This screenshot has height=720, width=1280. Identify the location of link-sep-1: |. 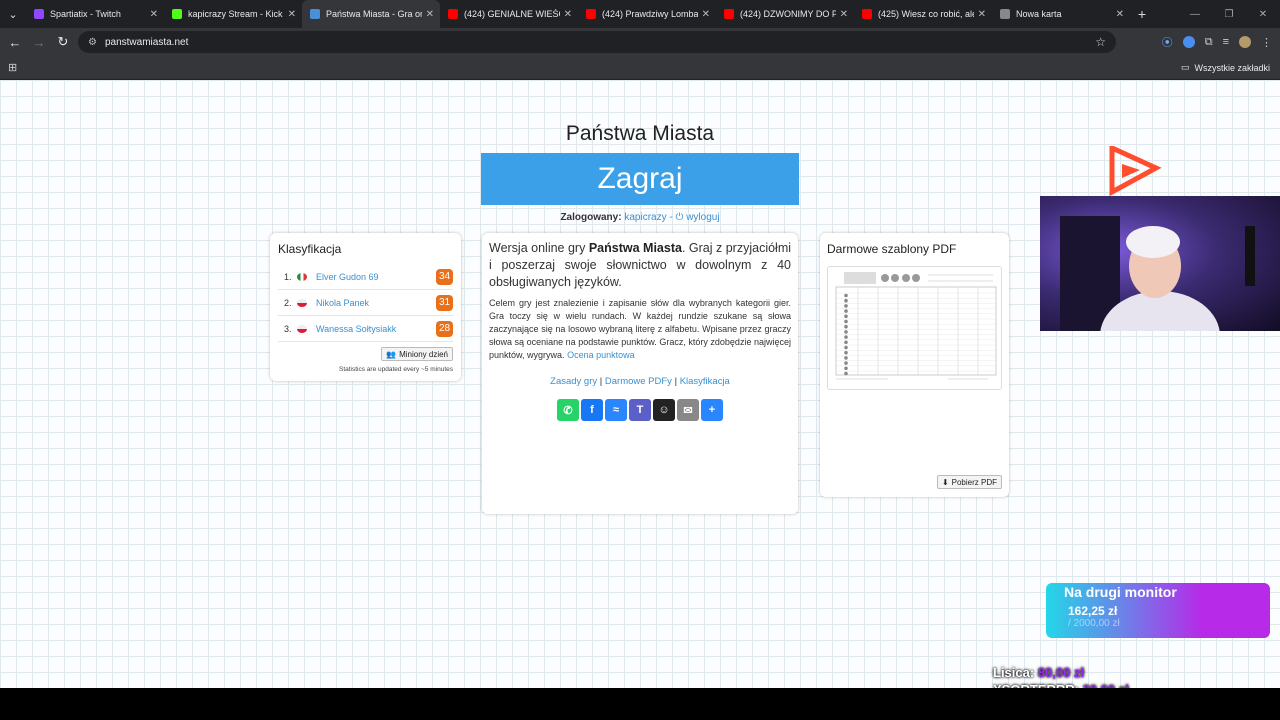
(601, 381).